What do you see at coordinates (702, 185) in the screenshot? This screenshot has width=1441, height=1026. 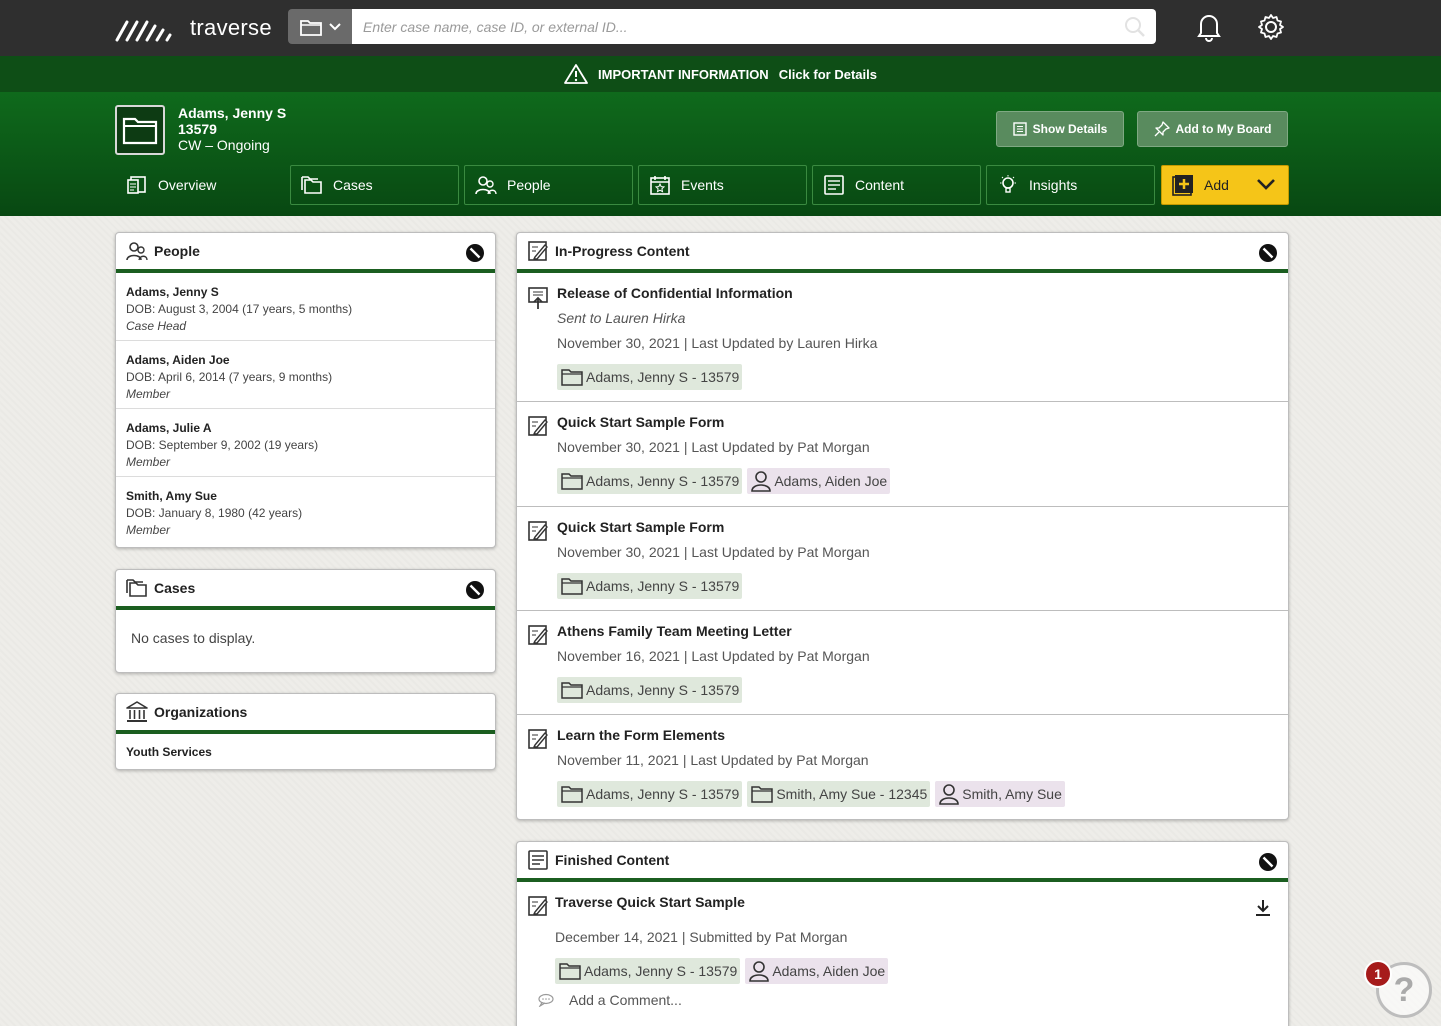 I see `tab-label: Events` at bounding box center [702, 185].